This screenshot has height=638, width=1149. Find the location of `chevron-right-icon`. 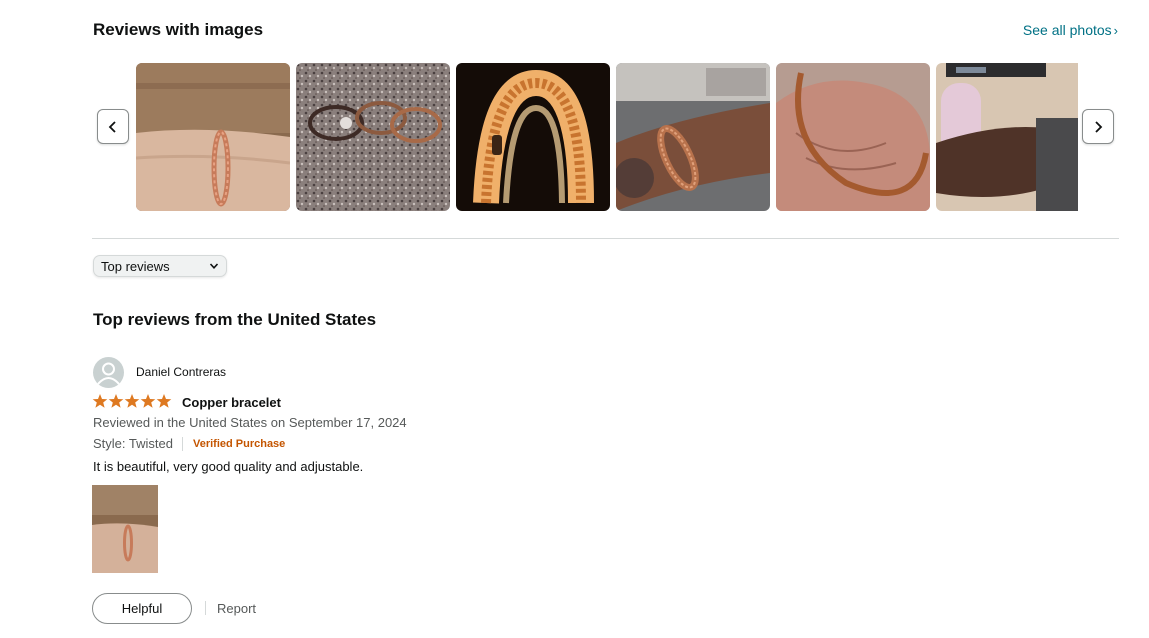

chevron-right-icon is located at coordinates (1099, 126).